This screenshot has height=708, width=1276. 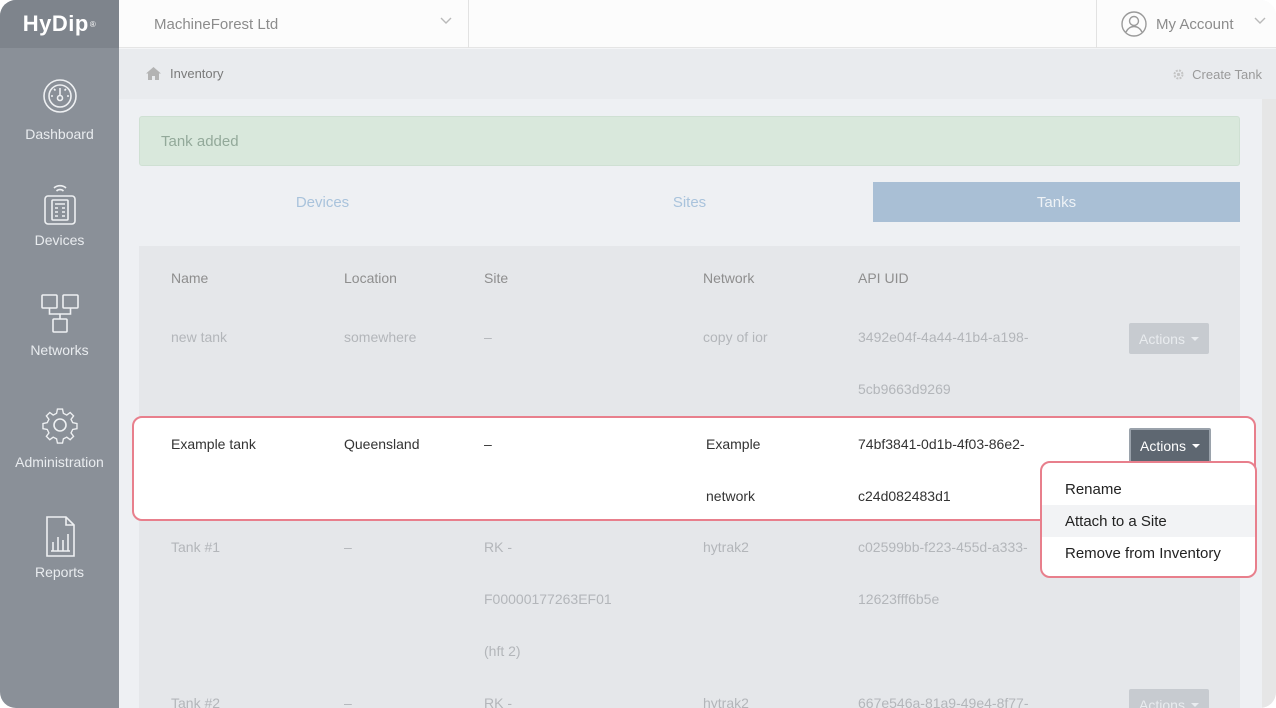 I want to click on sidebar-item-label: Reports, so click(x=59, y=572).